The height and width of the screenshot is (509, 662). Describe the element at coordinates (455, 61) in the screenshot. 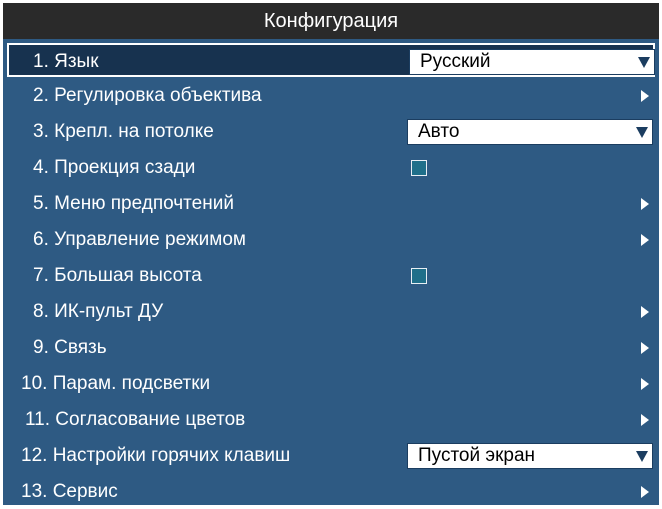

I see `dropdown-value: Русский` at that location.